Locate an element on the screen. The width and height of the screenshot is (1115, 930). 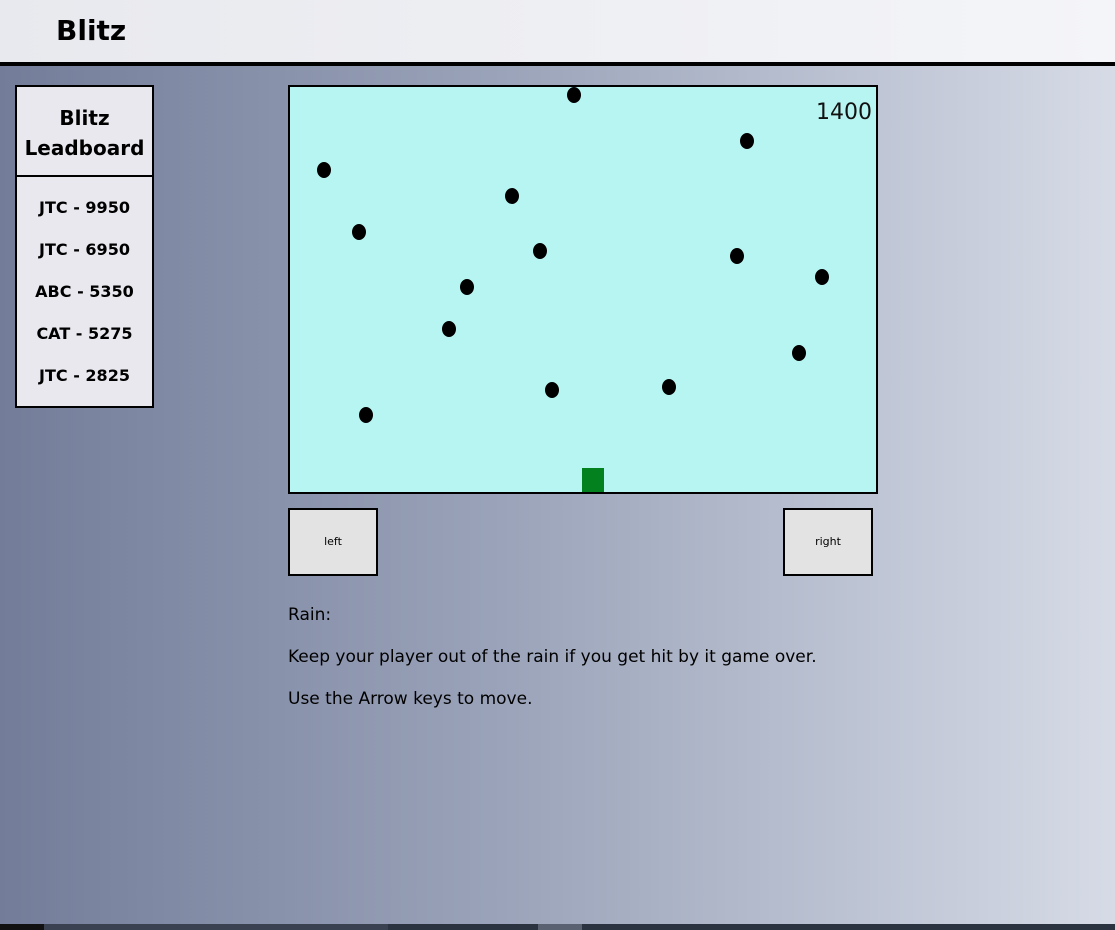
leaderboard-title: Blitz Leadboard is located at coordinates (84, 132).